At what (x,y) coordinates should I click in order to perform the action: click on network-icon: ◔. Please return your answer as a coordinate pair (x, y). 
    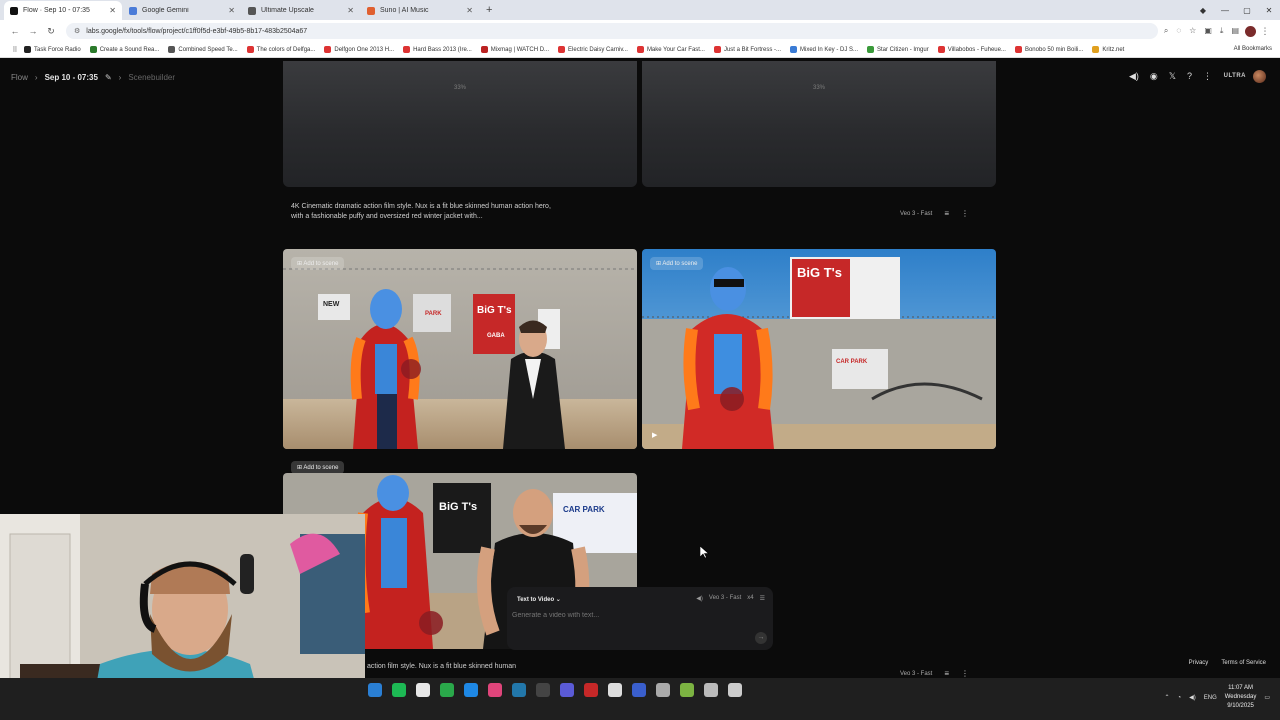
    Looking at the image, I should click on (1179, 698).